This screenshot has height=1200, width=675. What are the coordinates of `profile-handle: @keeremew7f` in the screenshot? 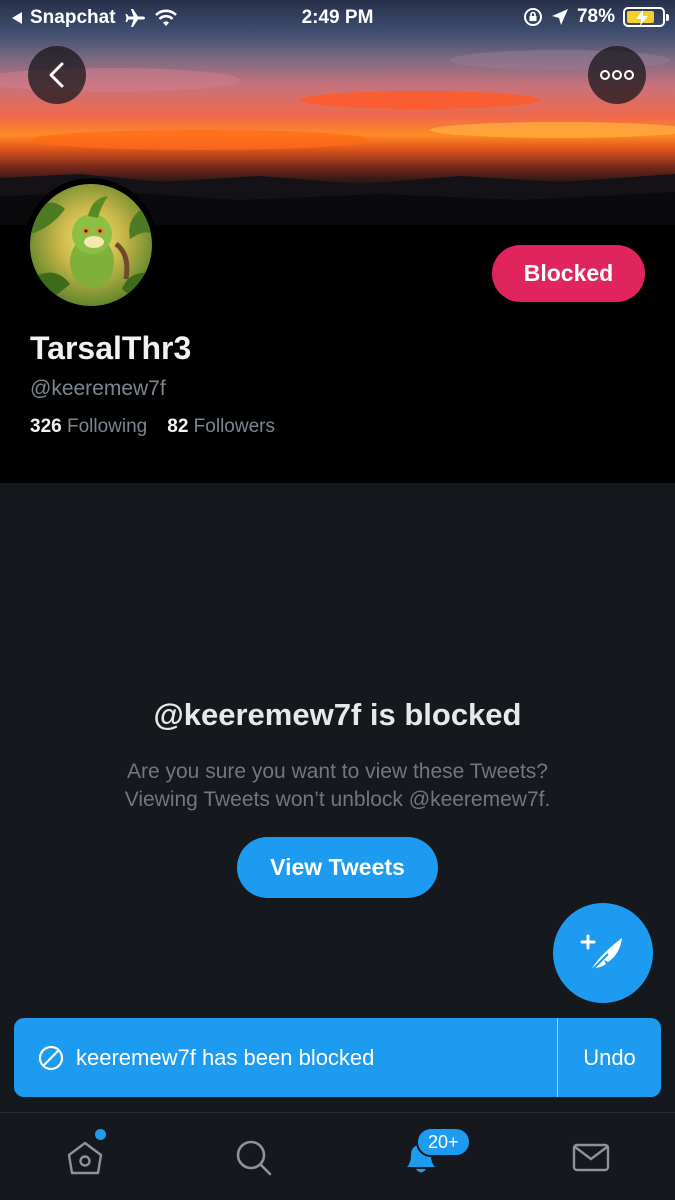 It's located at (98, 388).